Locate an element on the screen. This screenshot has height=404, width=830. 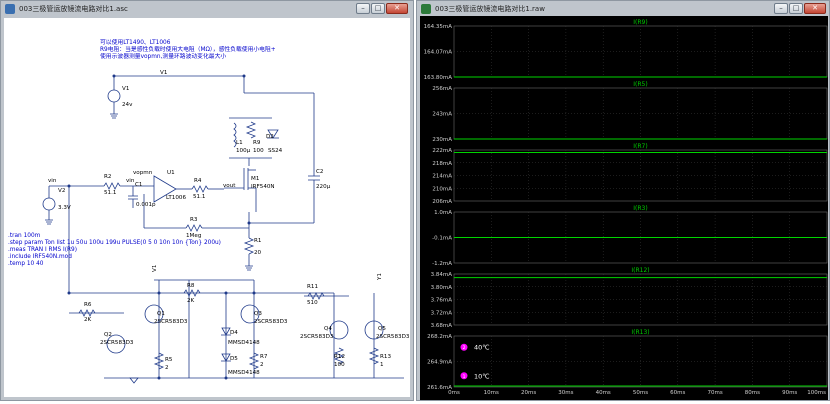
y-tick-label: 243mA is located at coordinates (442, 115).